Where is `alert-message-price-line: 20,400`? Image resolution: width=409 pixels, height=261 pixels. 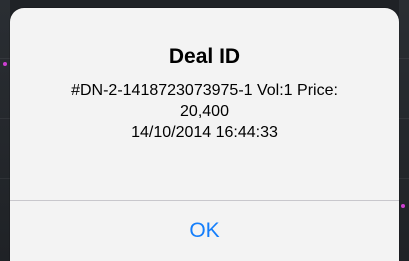
alert-message-price-line: 20,400 is located at coordinates (204, 111).